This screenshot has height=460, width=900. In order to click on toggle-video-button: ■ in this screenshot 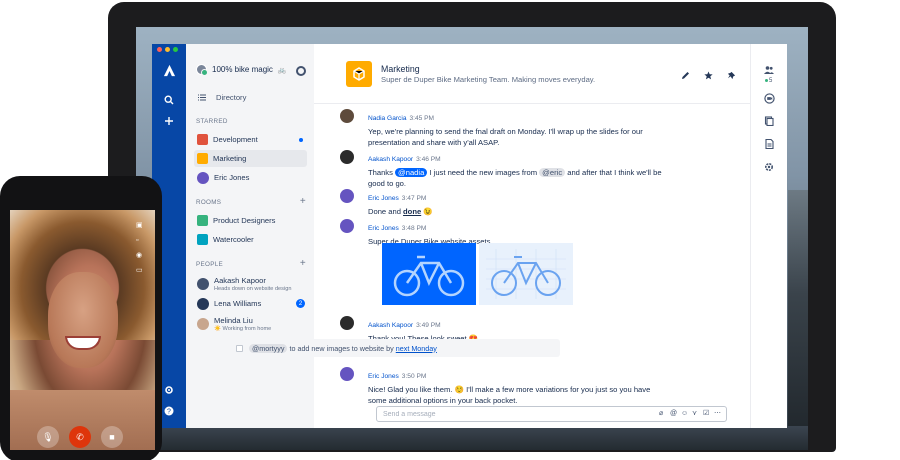, I will do `click(112, 437)`.